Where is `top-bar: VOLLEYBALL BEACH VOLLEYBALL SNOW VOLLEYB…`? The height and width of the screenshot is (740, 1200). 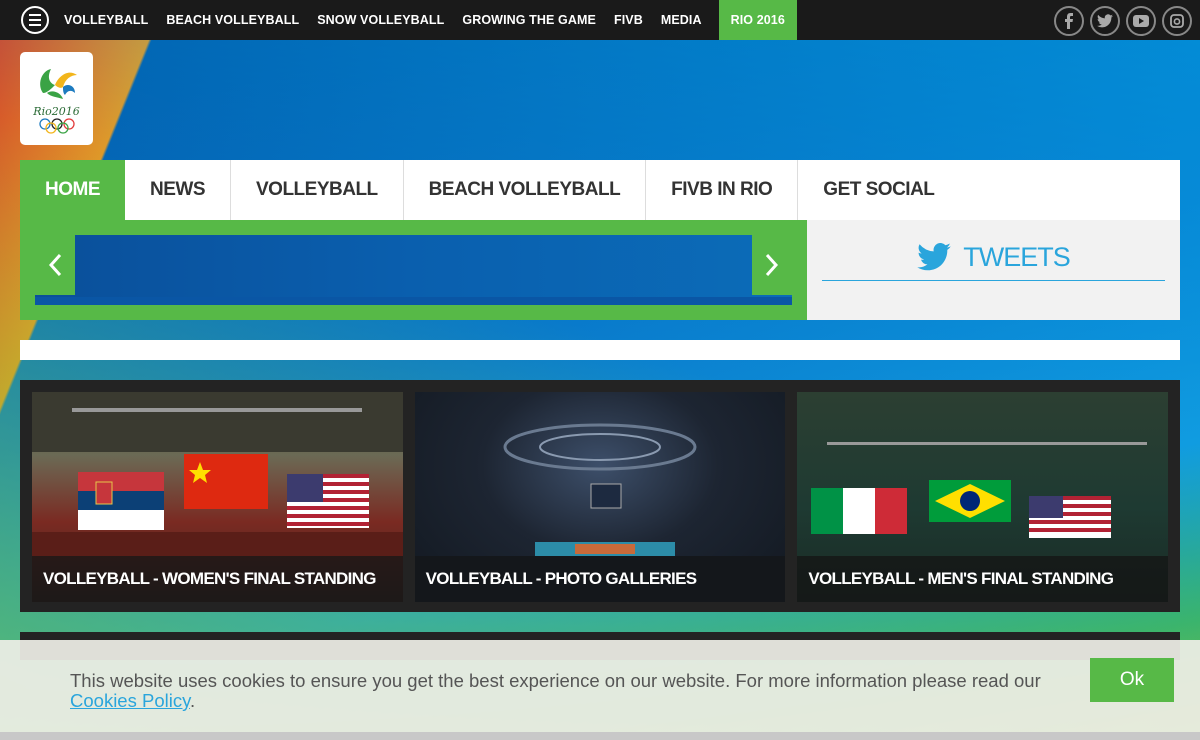
top-bar: VOLLEYBALL BEACH VOLLEYBALL SNOW VOLLEYB… is located at coordinates (600, 20).